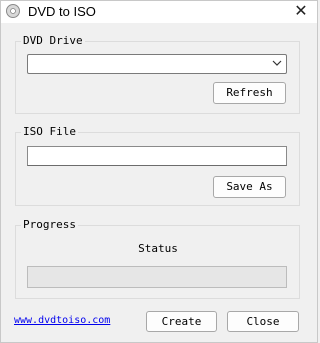 This screenshot has height=343, width=320. What do you see at coordinates (49, 131) in the screenshot?
I see `iso-file-label: ISO File` at bounding box center [49, 131].